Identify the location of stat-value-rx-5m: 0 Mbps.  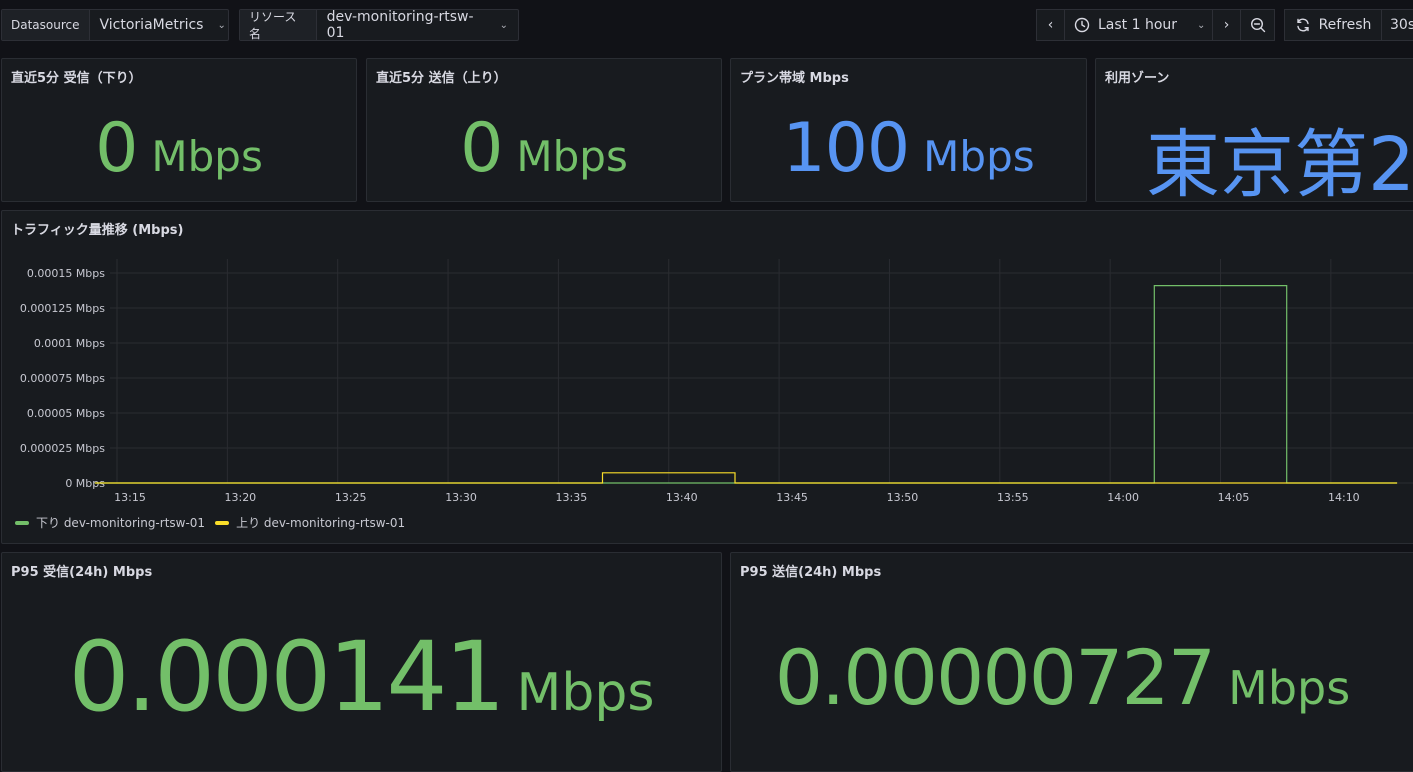
(179, 148).